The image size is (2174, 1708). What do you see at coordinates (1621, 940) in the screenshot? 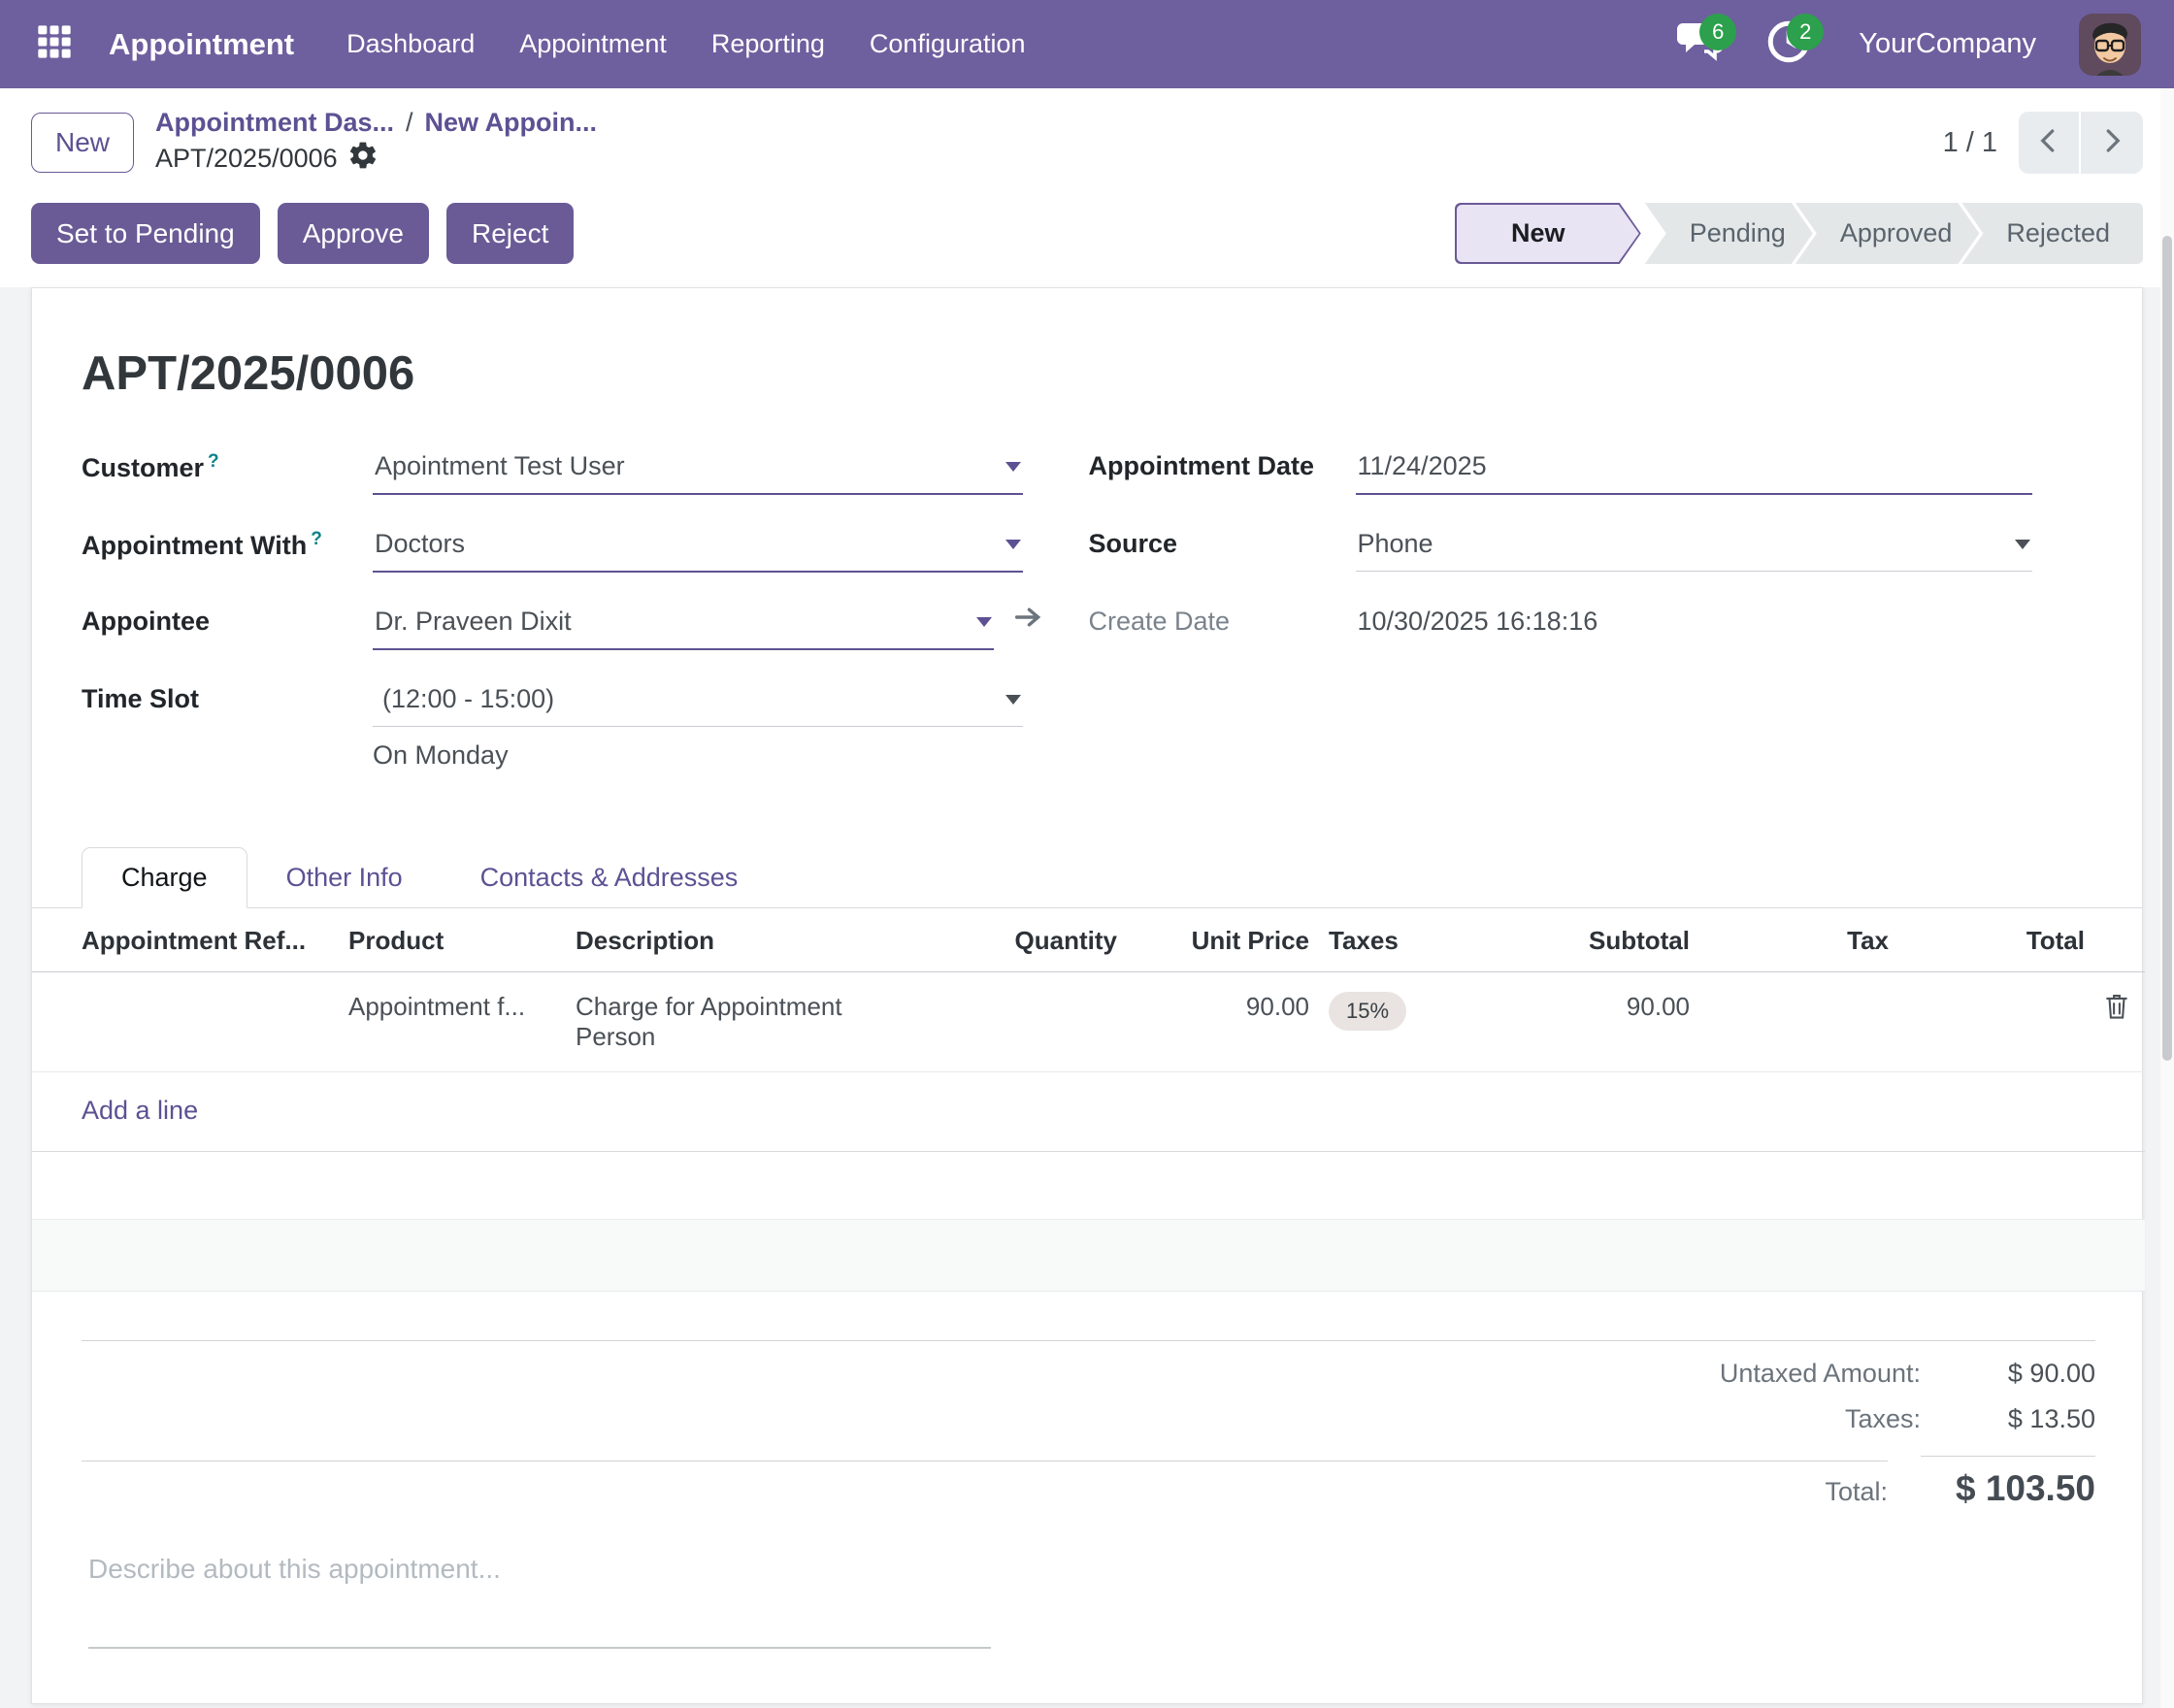
I see `col-subtotal: Subtotal` at bounding box center [1621, 940].